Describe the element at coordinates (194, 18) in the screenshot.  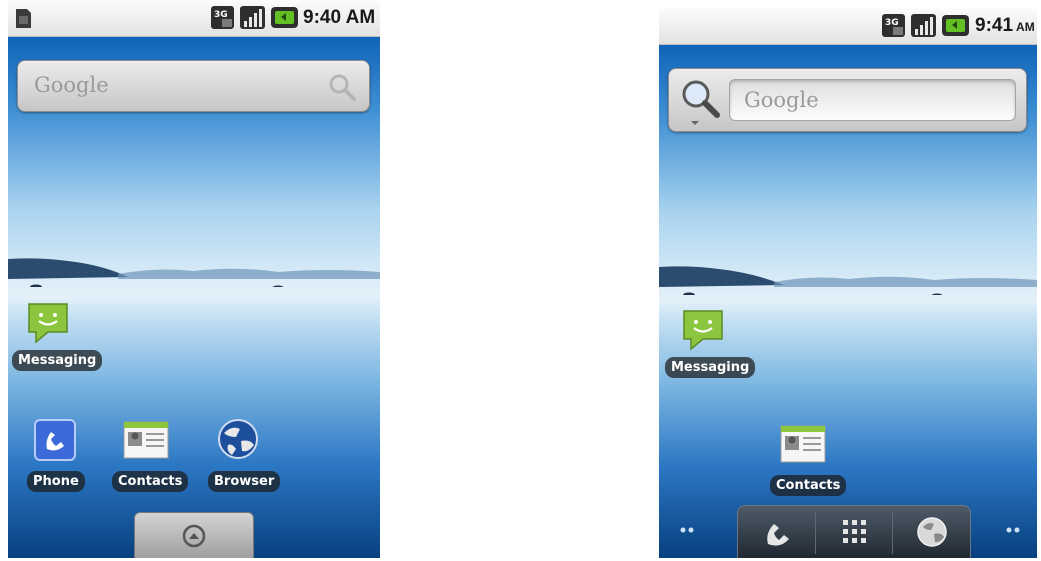
I see `status-bar: 3G 9:40 AM` at that location.